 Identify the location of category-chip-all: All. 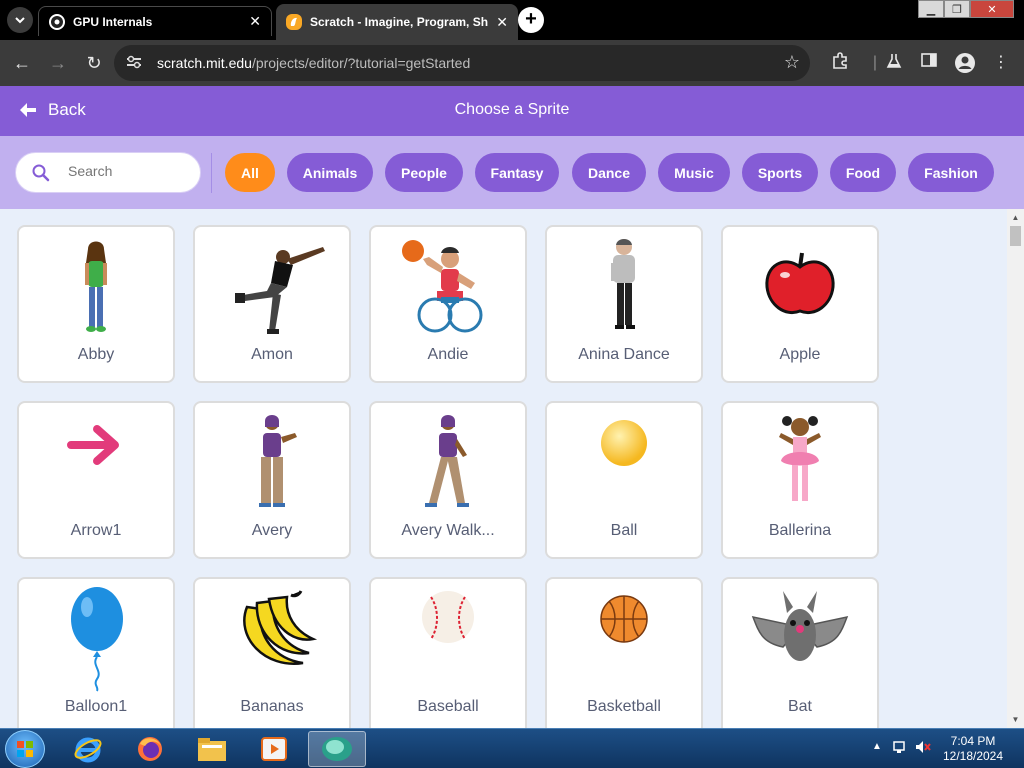
(250, 172).